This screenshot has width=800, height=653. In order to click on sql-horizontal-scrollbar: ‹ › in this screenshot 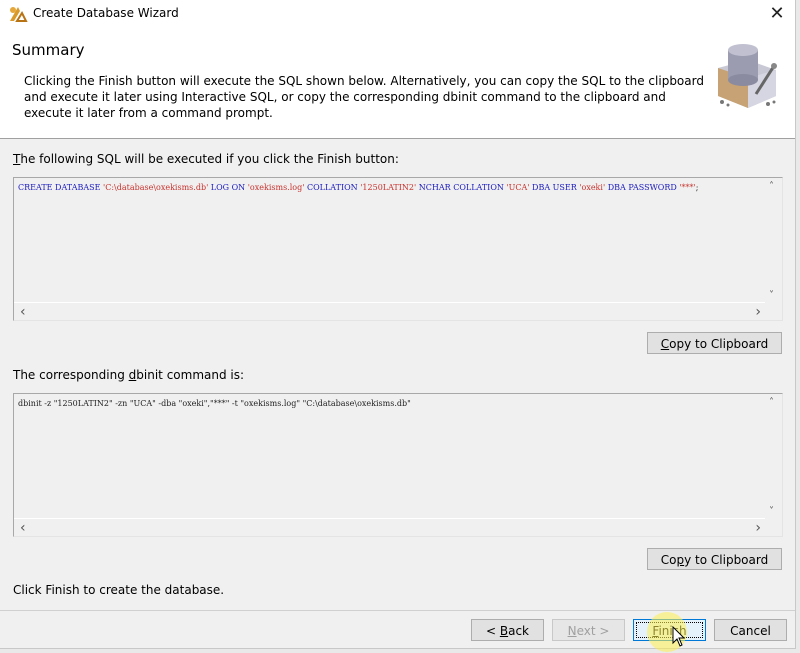, I will do `click(389, 311)`.